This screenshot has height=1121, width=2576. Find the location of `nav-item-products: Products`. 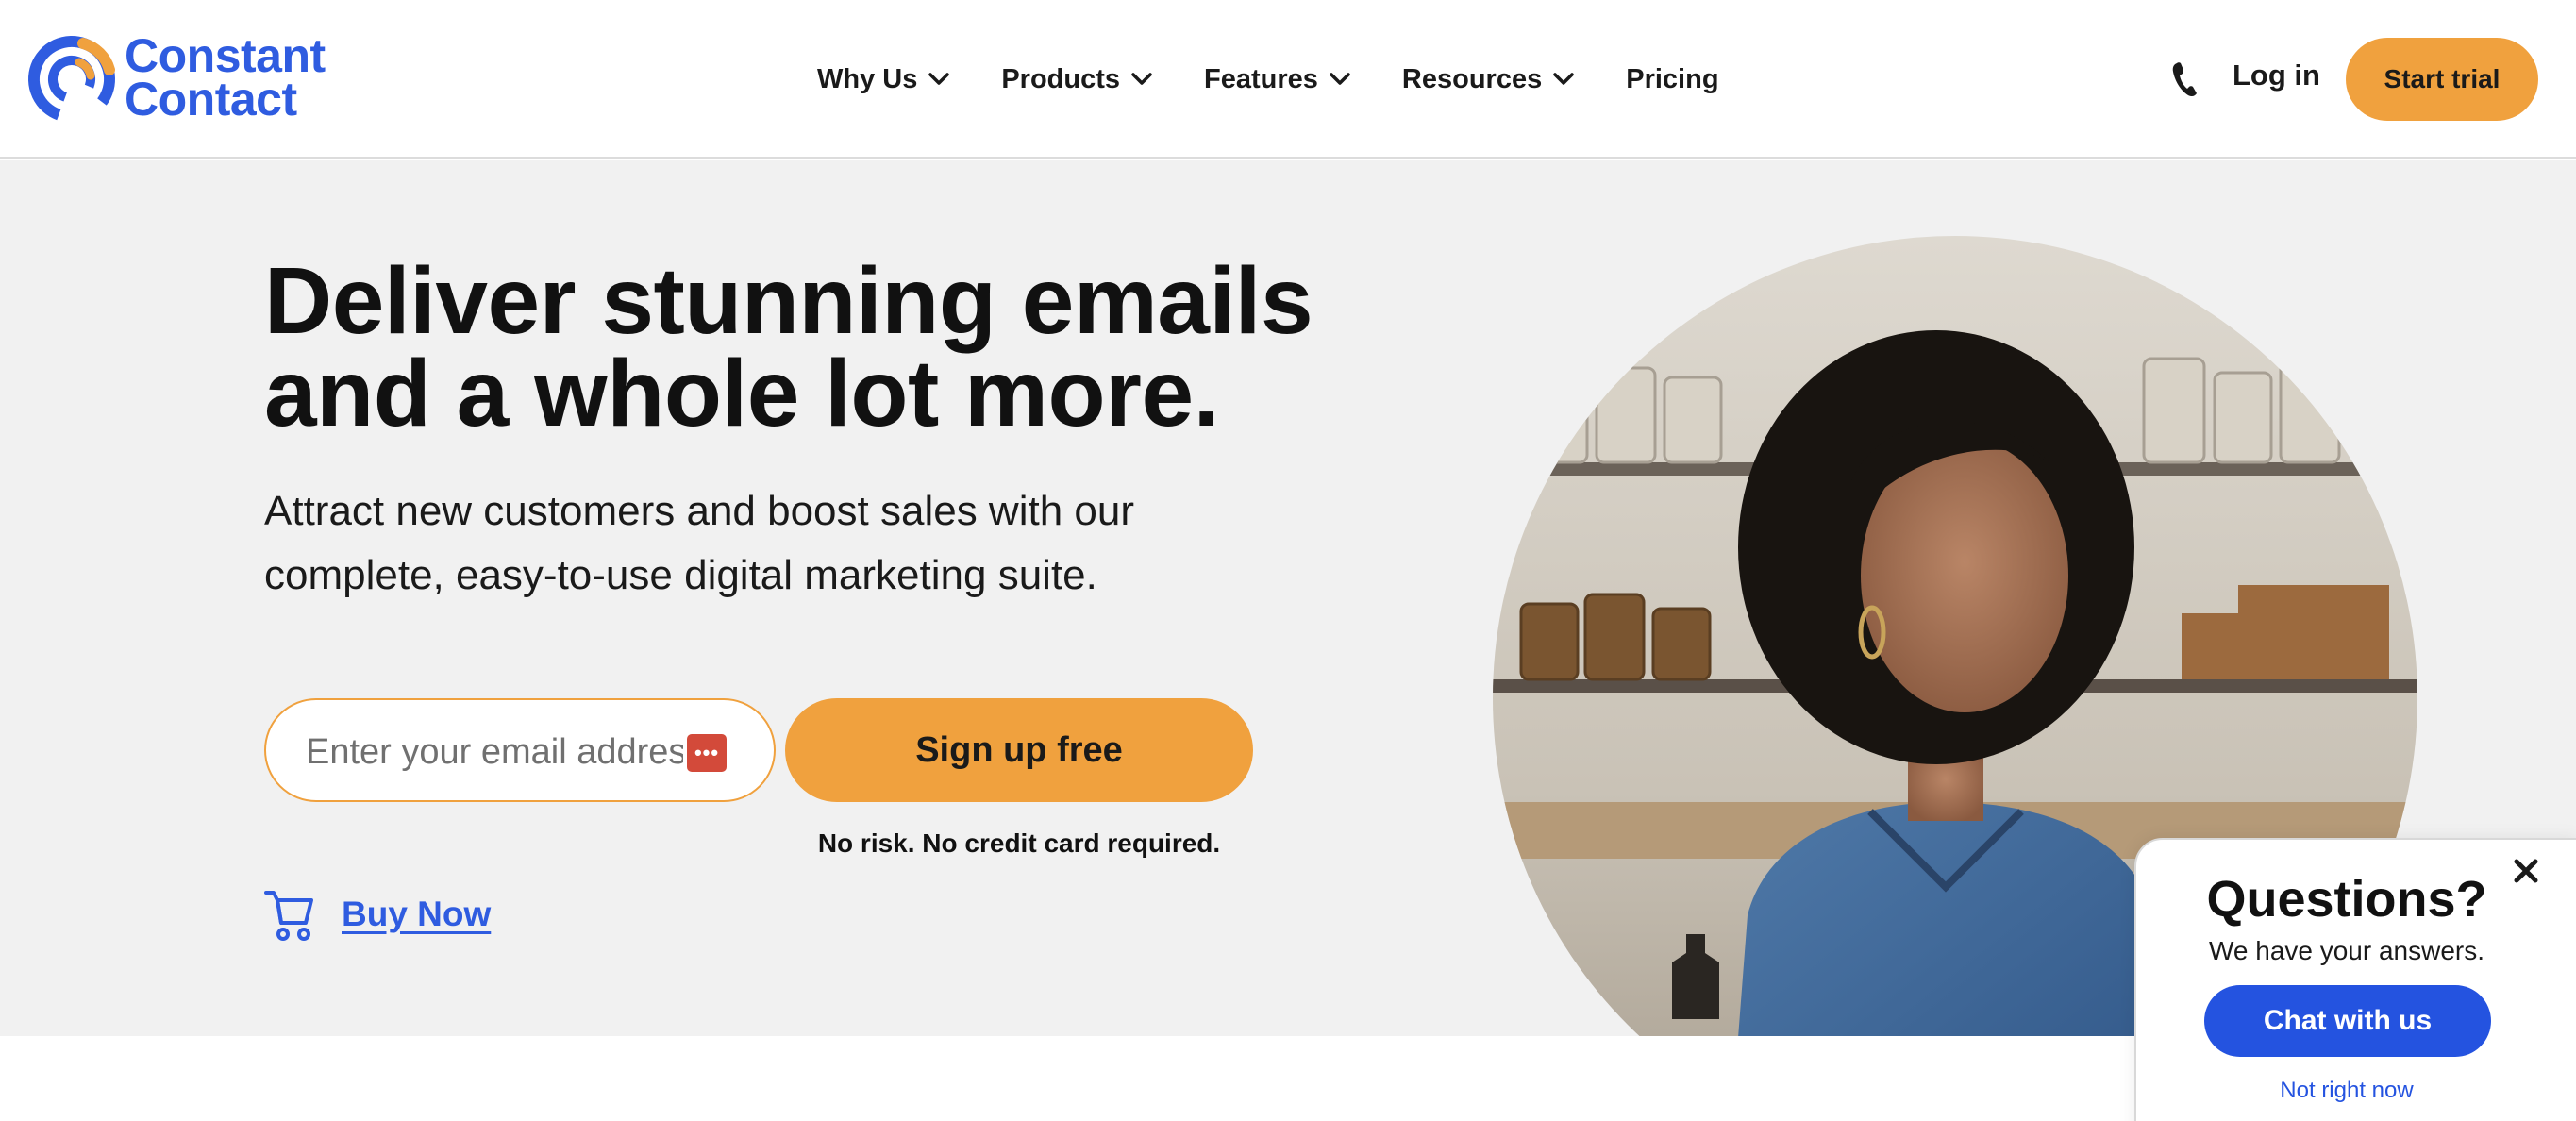

nav-item-products: Products is located at coordinates (1076, 79).